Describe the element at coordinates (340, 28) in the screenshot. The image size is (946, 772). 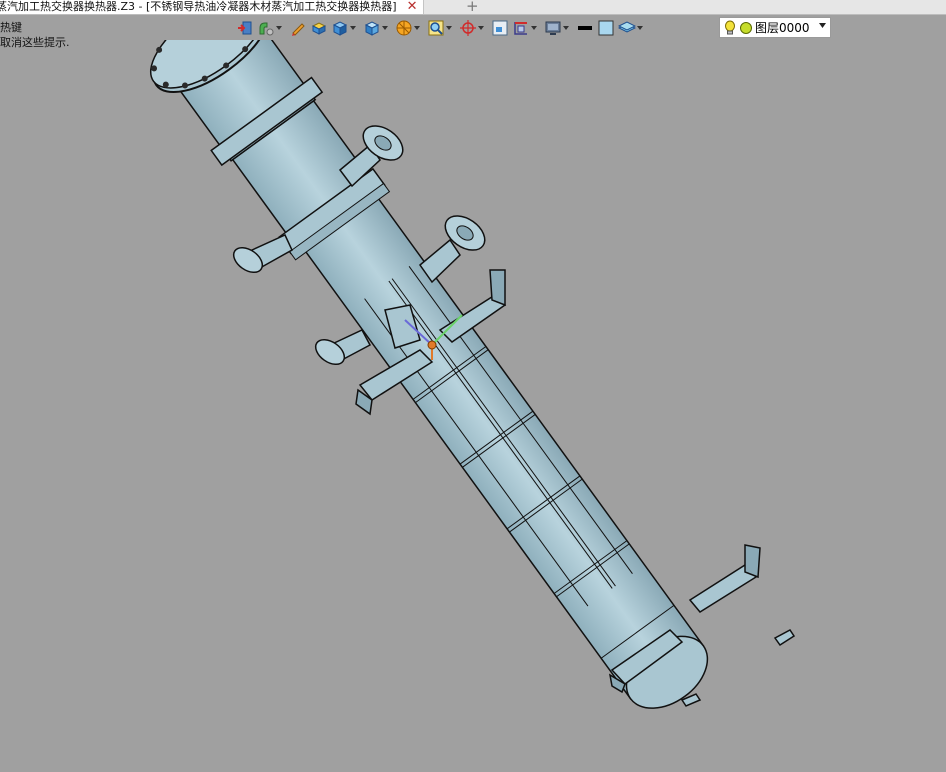
I see `cube-icon` at that location.